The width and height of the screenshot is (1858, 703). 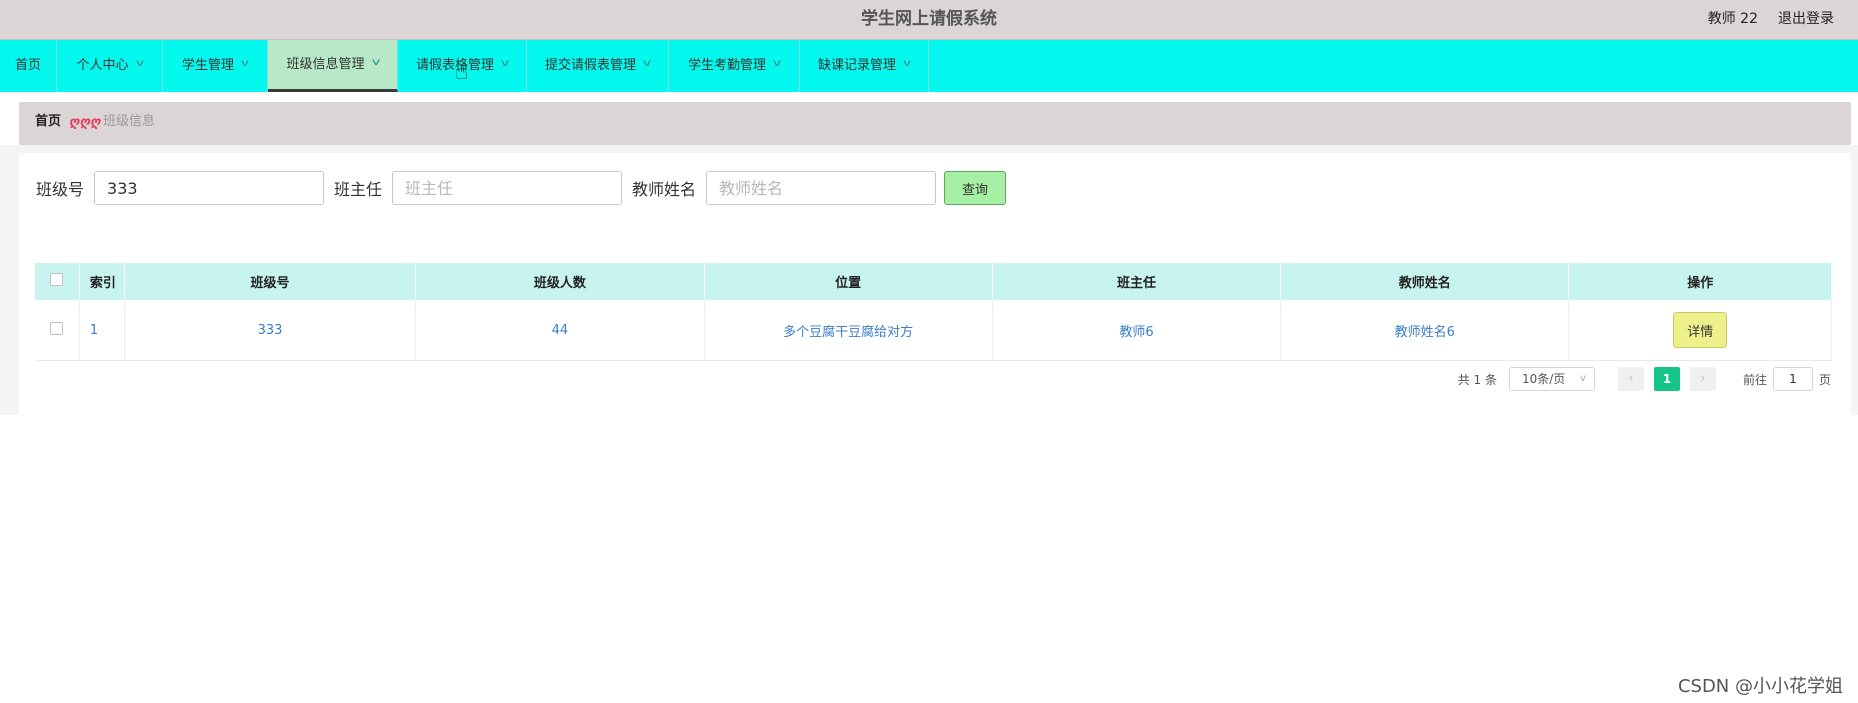 What do you see at coordinates (1137, 281) in the screenshot?
I see `column-header: 班主任` at bounding box center [1137, 281].